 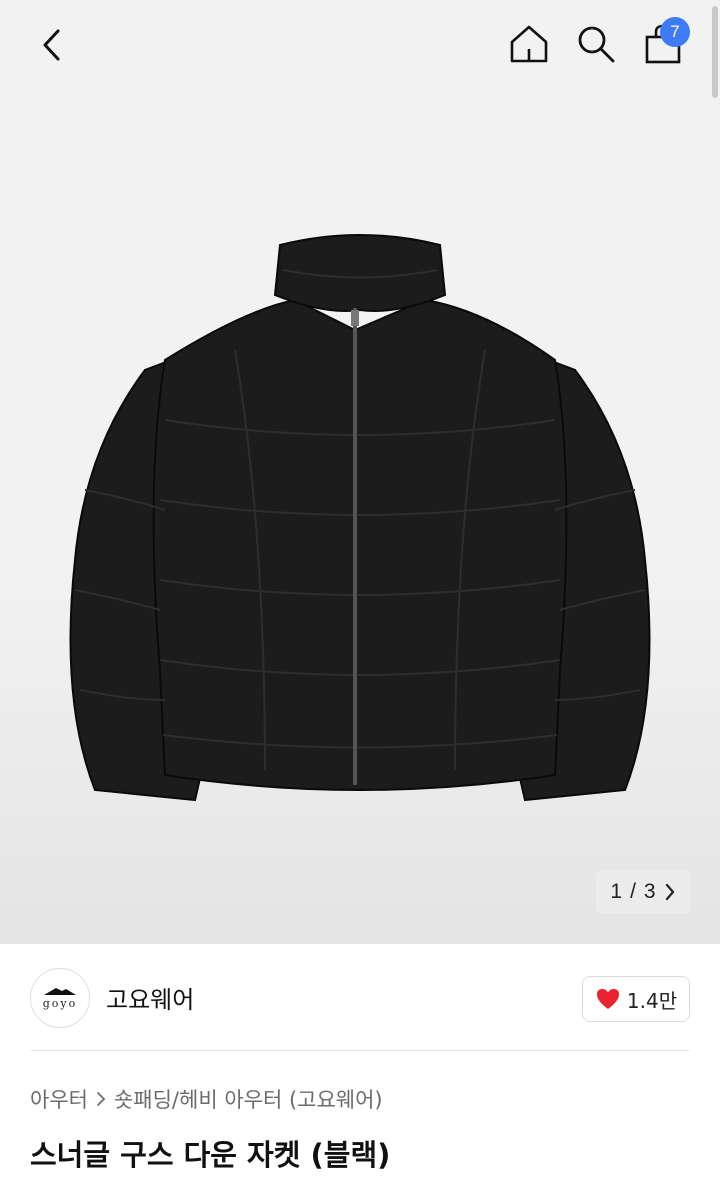 I want to click on chevron-left-icon, so click(x=51, y=45).